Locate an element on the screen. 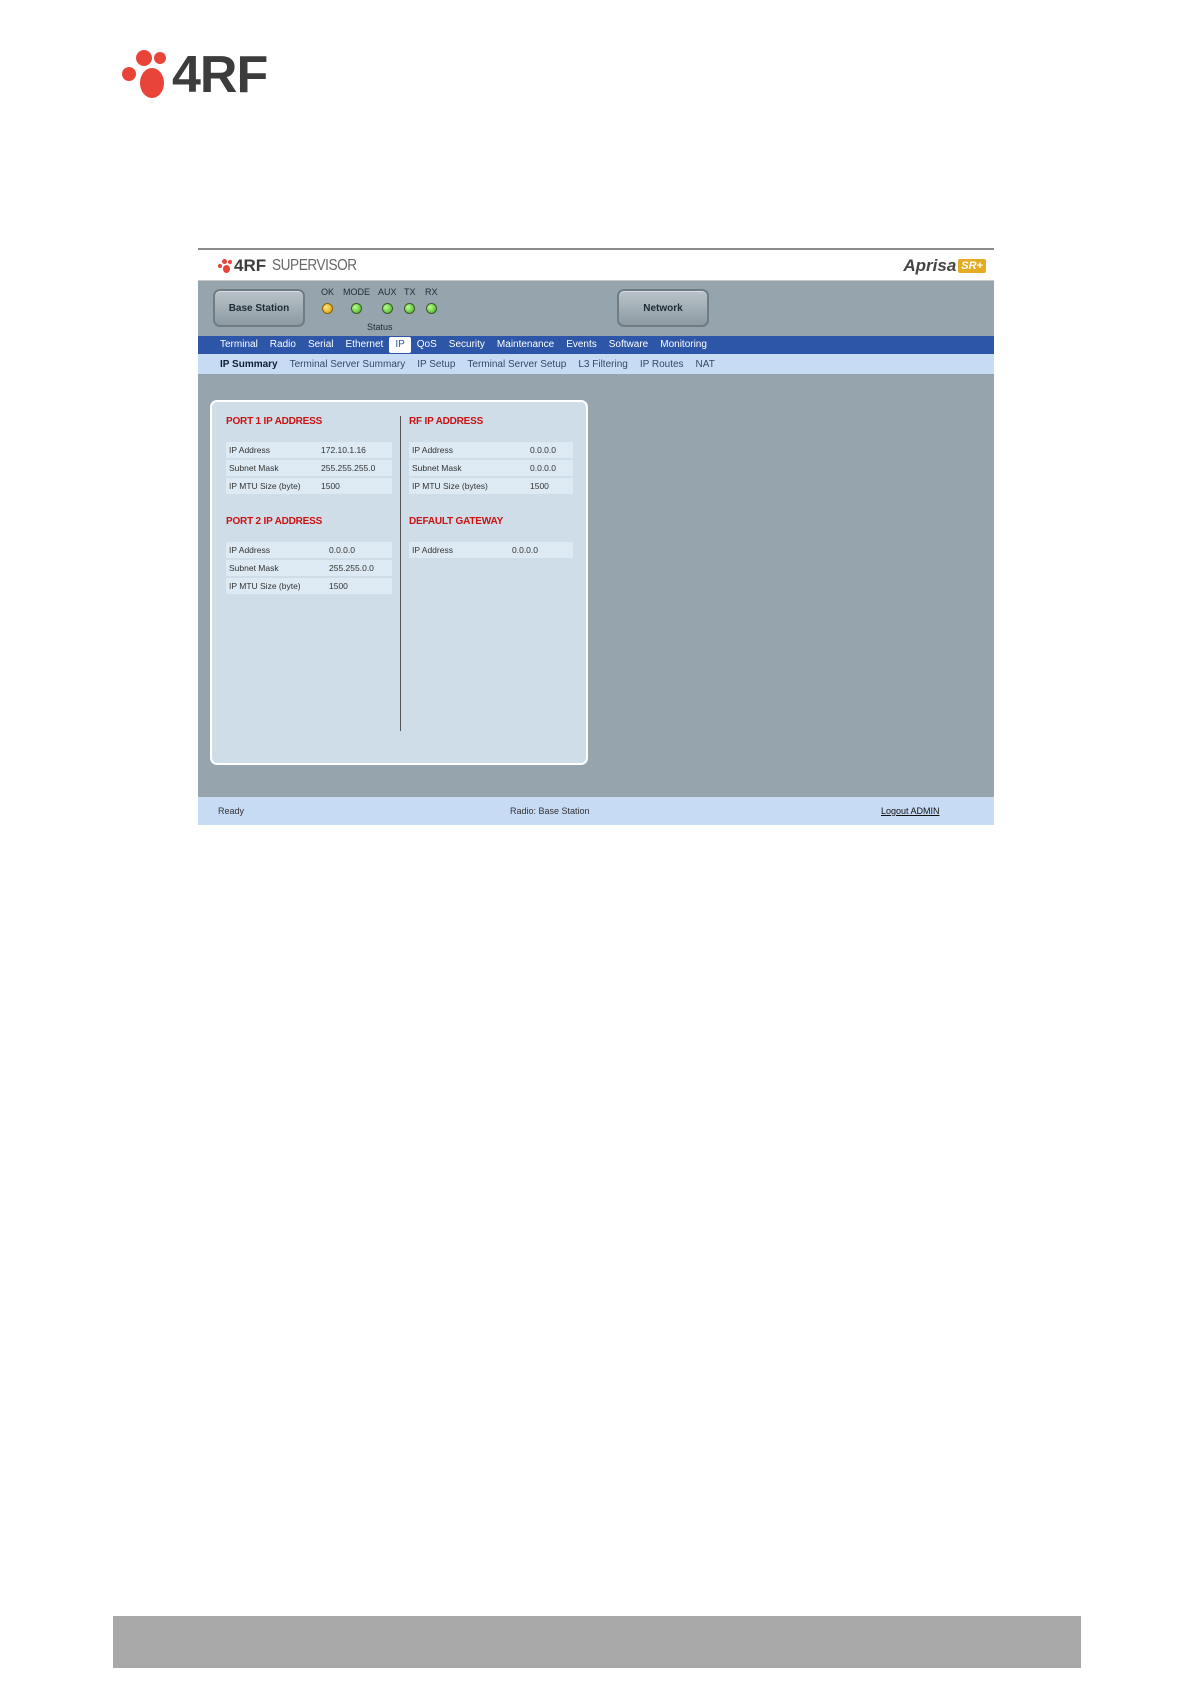 The image size is (1191, 1683). led-label: TX is located at coordinates (410, 292).